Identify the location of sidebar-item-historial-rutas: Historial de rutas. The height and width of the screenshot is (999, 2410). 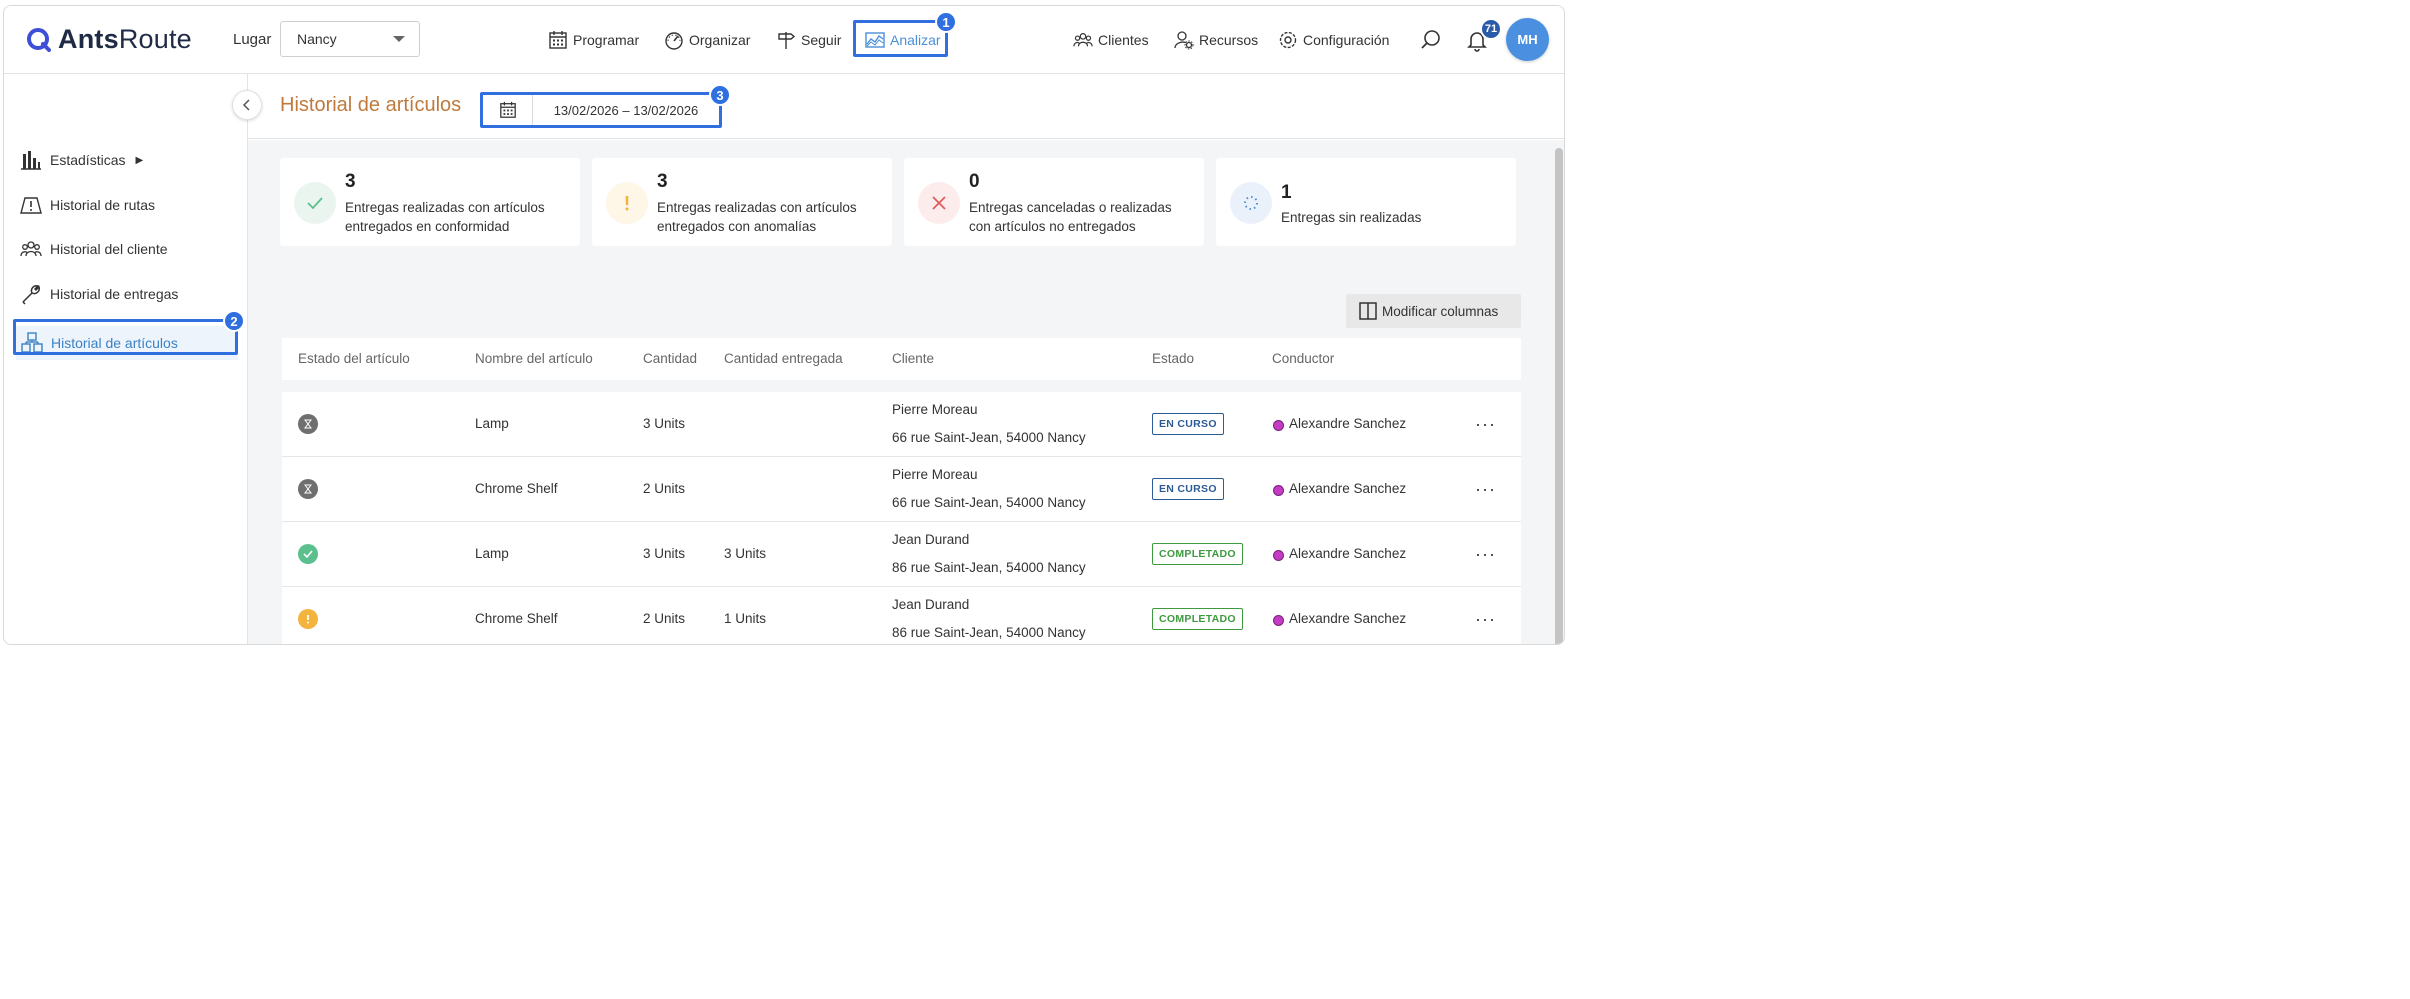
(87, 205).